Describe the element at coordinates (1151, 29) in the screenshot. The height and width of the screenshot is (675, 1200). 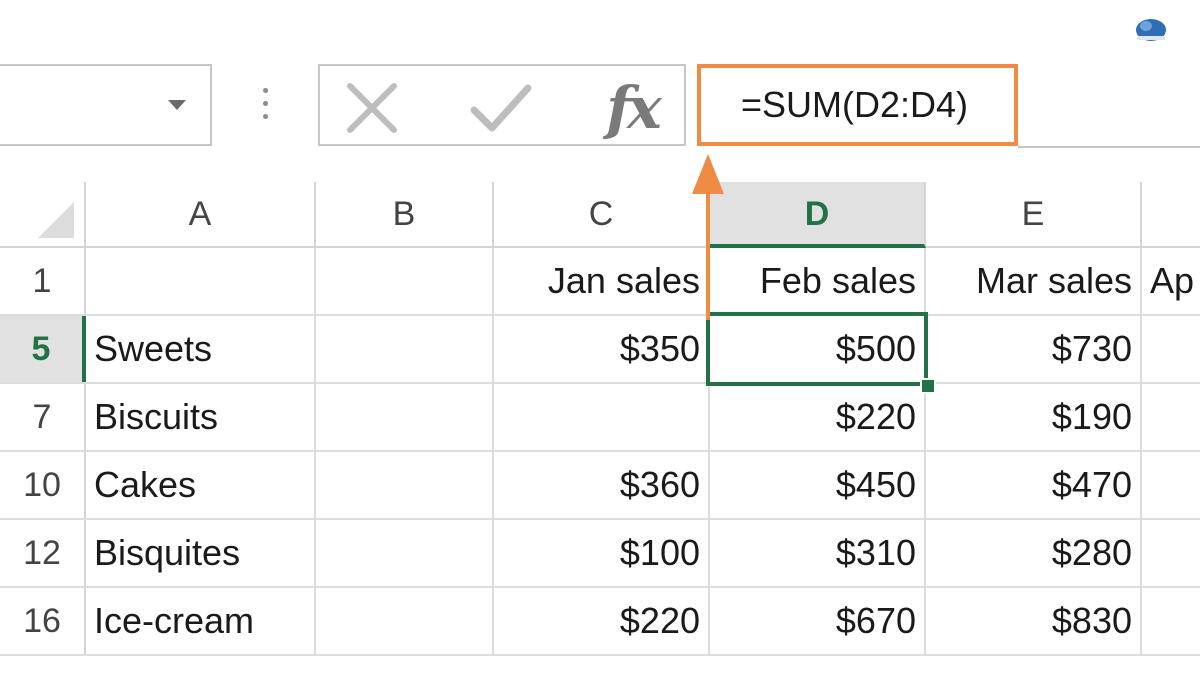
I see `cloud-icon` at that location.